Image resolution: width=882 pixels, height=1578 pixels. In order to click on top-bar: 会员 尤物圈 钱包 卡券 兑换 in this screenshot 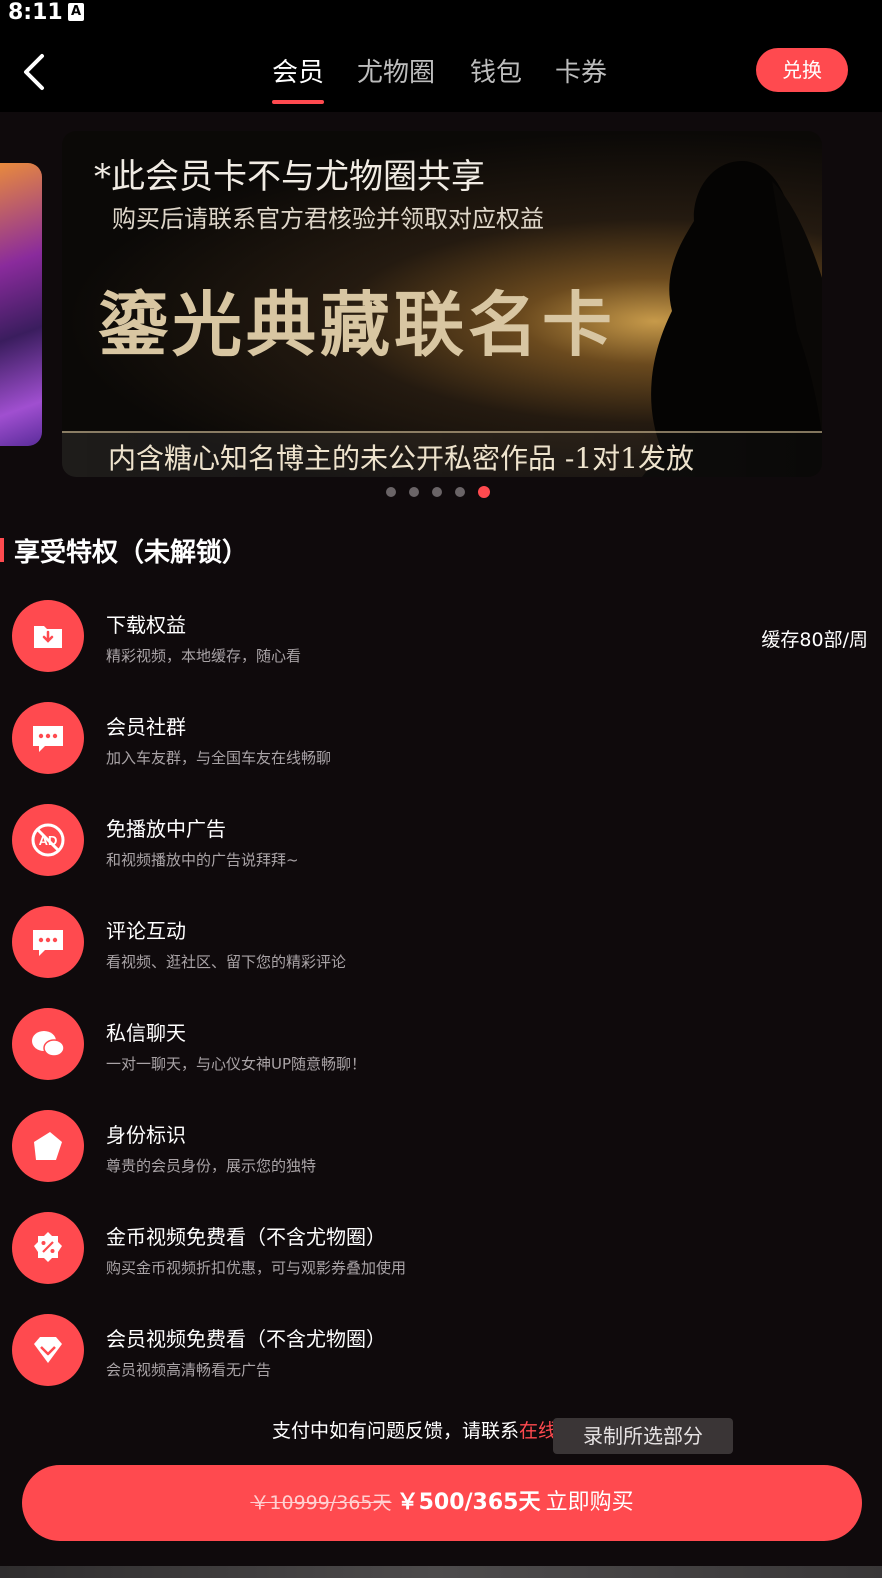, I will do `click(441, 70)`.